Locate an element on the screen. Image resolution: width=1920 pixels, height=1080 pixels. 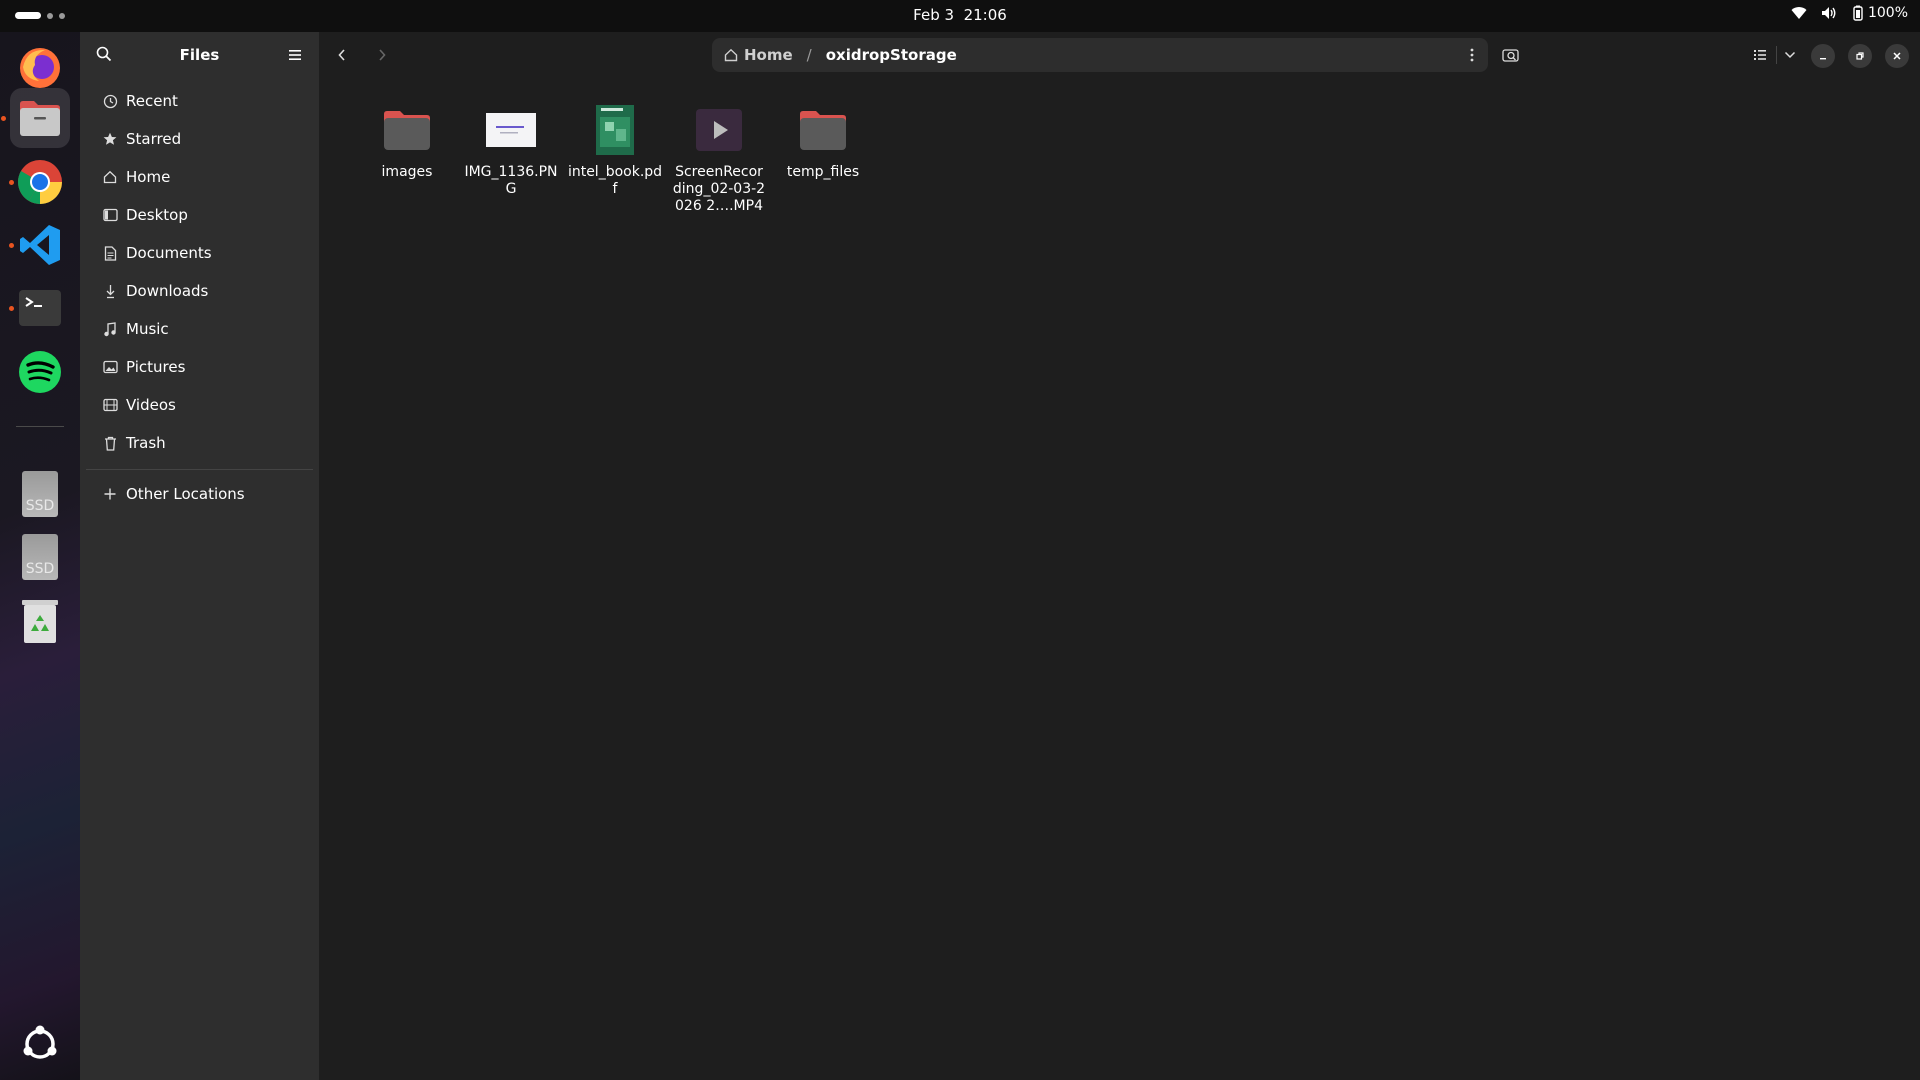
top-bar: Feb 3 21:06 100% is located at coordinates (960, 16).